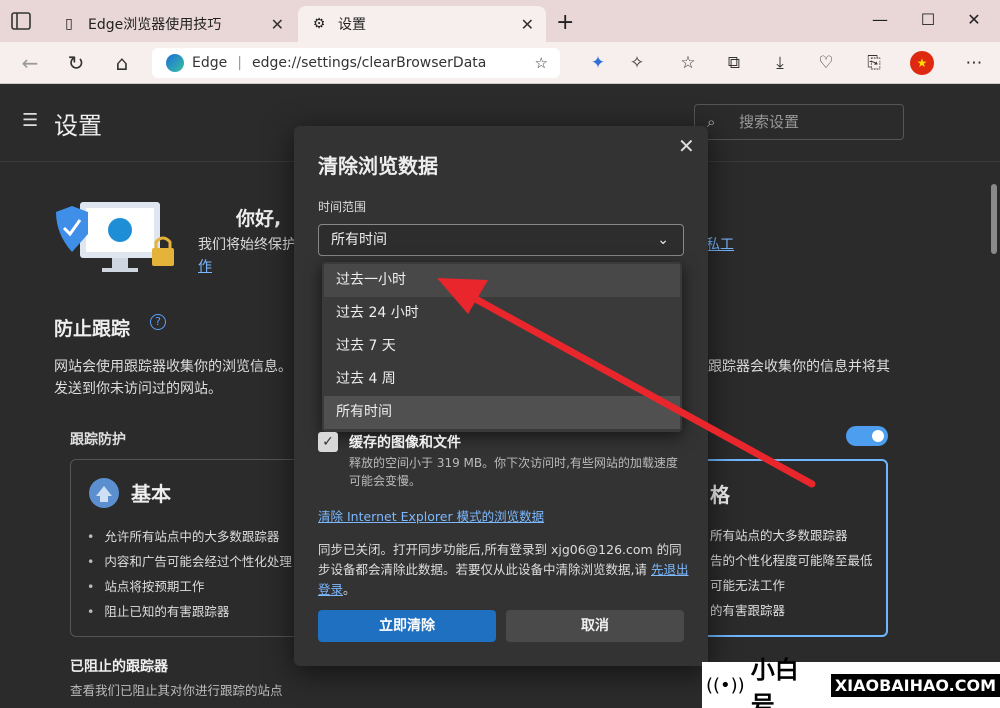 The width and height of the screenshot is (1000, 708). What do you see at coordinates (30, 120) in the screenshot?
I see `menu-icon: ☰` at bounding box center [30, 120].